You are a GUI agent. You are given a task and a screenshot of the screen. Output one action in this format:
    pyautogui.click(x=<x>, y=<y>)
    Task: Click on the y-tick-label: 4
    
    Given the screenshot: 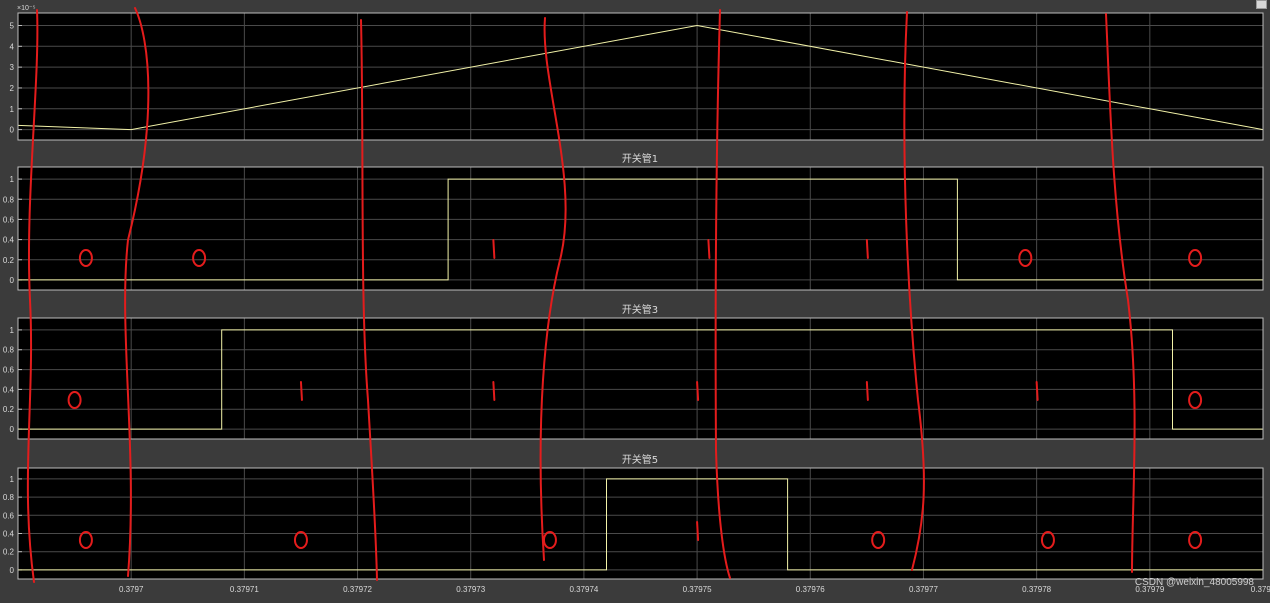 What is the action you would take?
    pyautogui.click(x=12, y=46)
    